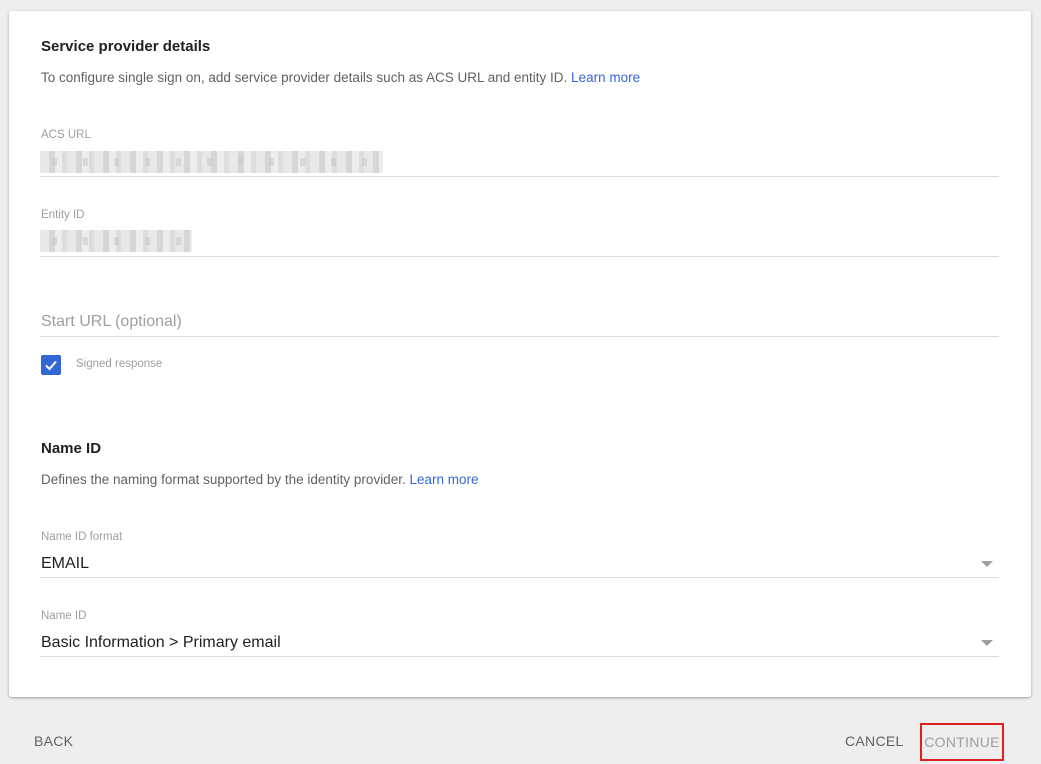 The width and height of the screenshot is (1041, 764). Describe the element at coordinates (519, 336) in the screenshot. I see `start-url-underline` at that location.